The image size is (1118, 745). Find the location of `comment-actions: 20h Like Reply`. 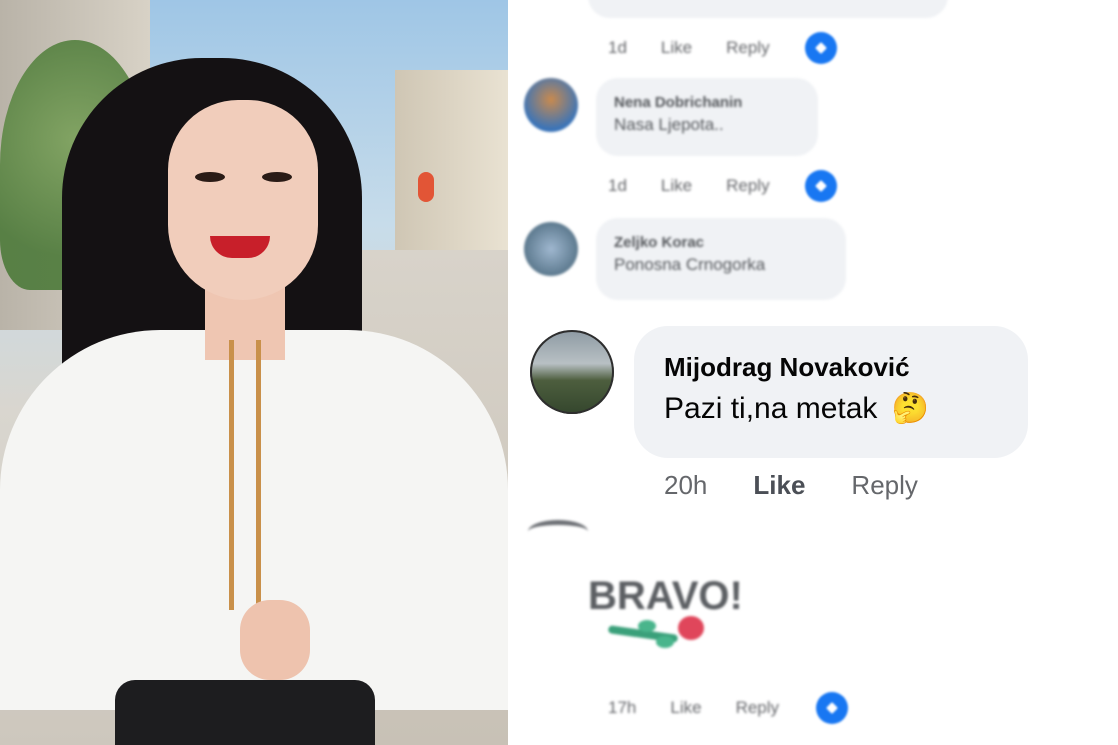

comment-actions: 20h Like Reply is located at coordinates (791, 485).